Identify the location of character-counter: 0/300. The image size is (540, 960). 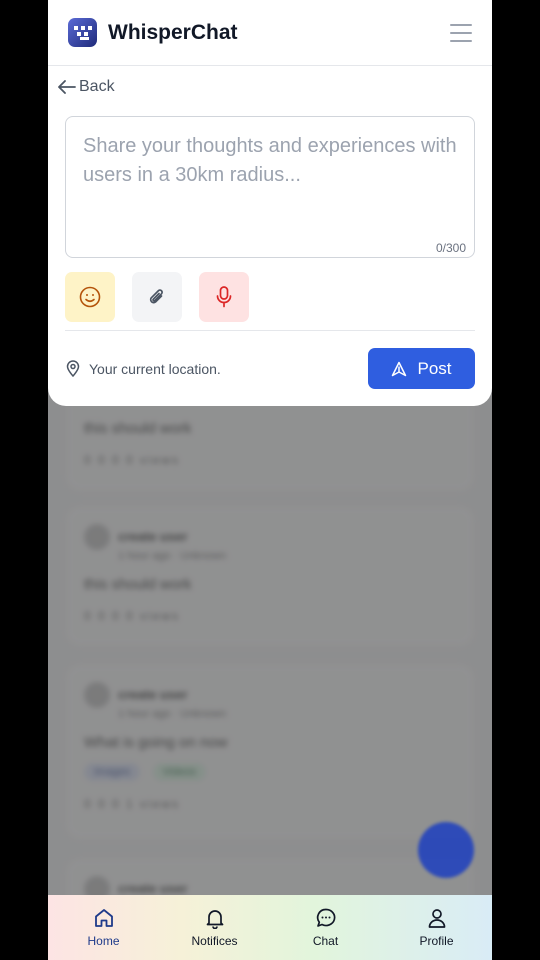
(450, 248).